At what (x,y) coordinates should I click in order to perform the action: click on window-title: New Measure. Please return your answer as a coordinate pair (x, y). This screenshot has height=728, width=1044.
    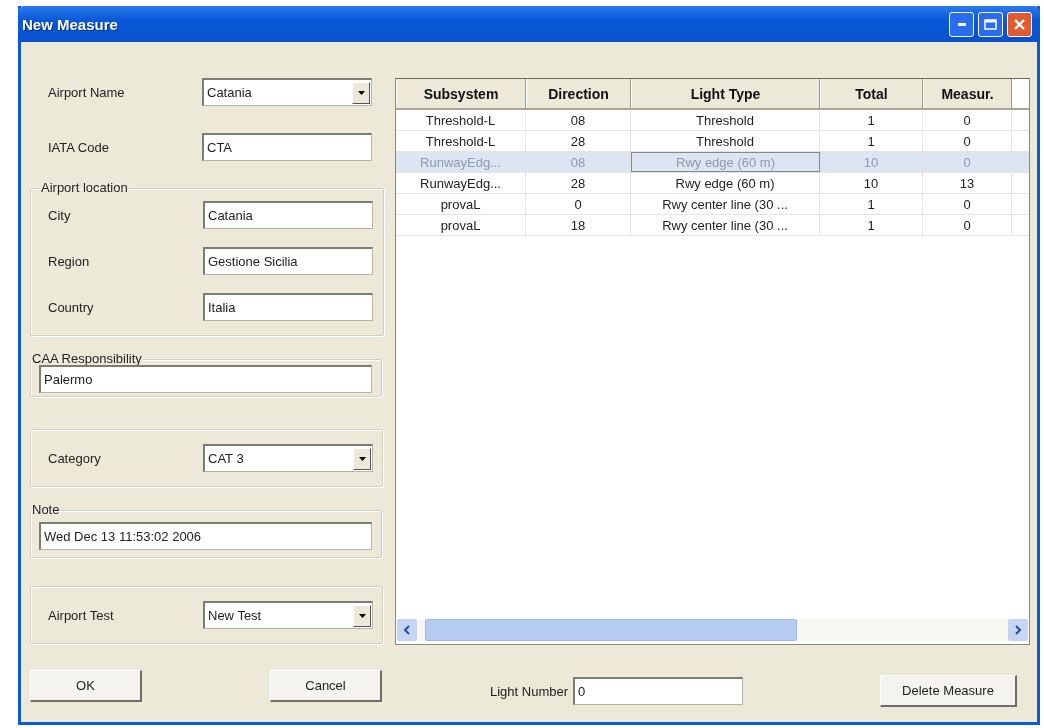
    Looking at the image, I should click on (70, 24).